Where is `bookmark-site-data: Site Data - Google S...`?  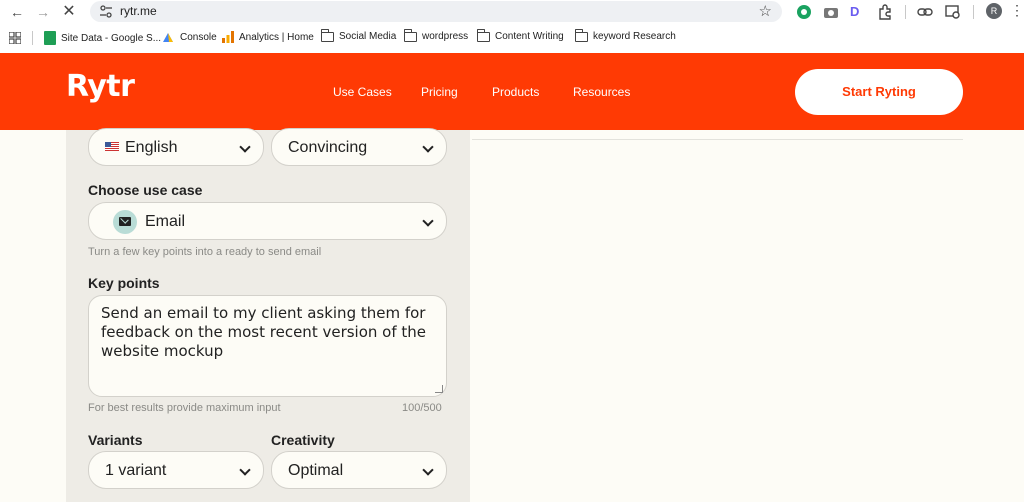
bookmark-site-data: Site Data - Google S... is located at coordinates (102, 38).